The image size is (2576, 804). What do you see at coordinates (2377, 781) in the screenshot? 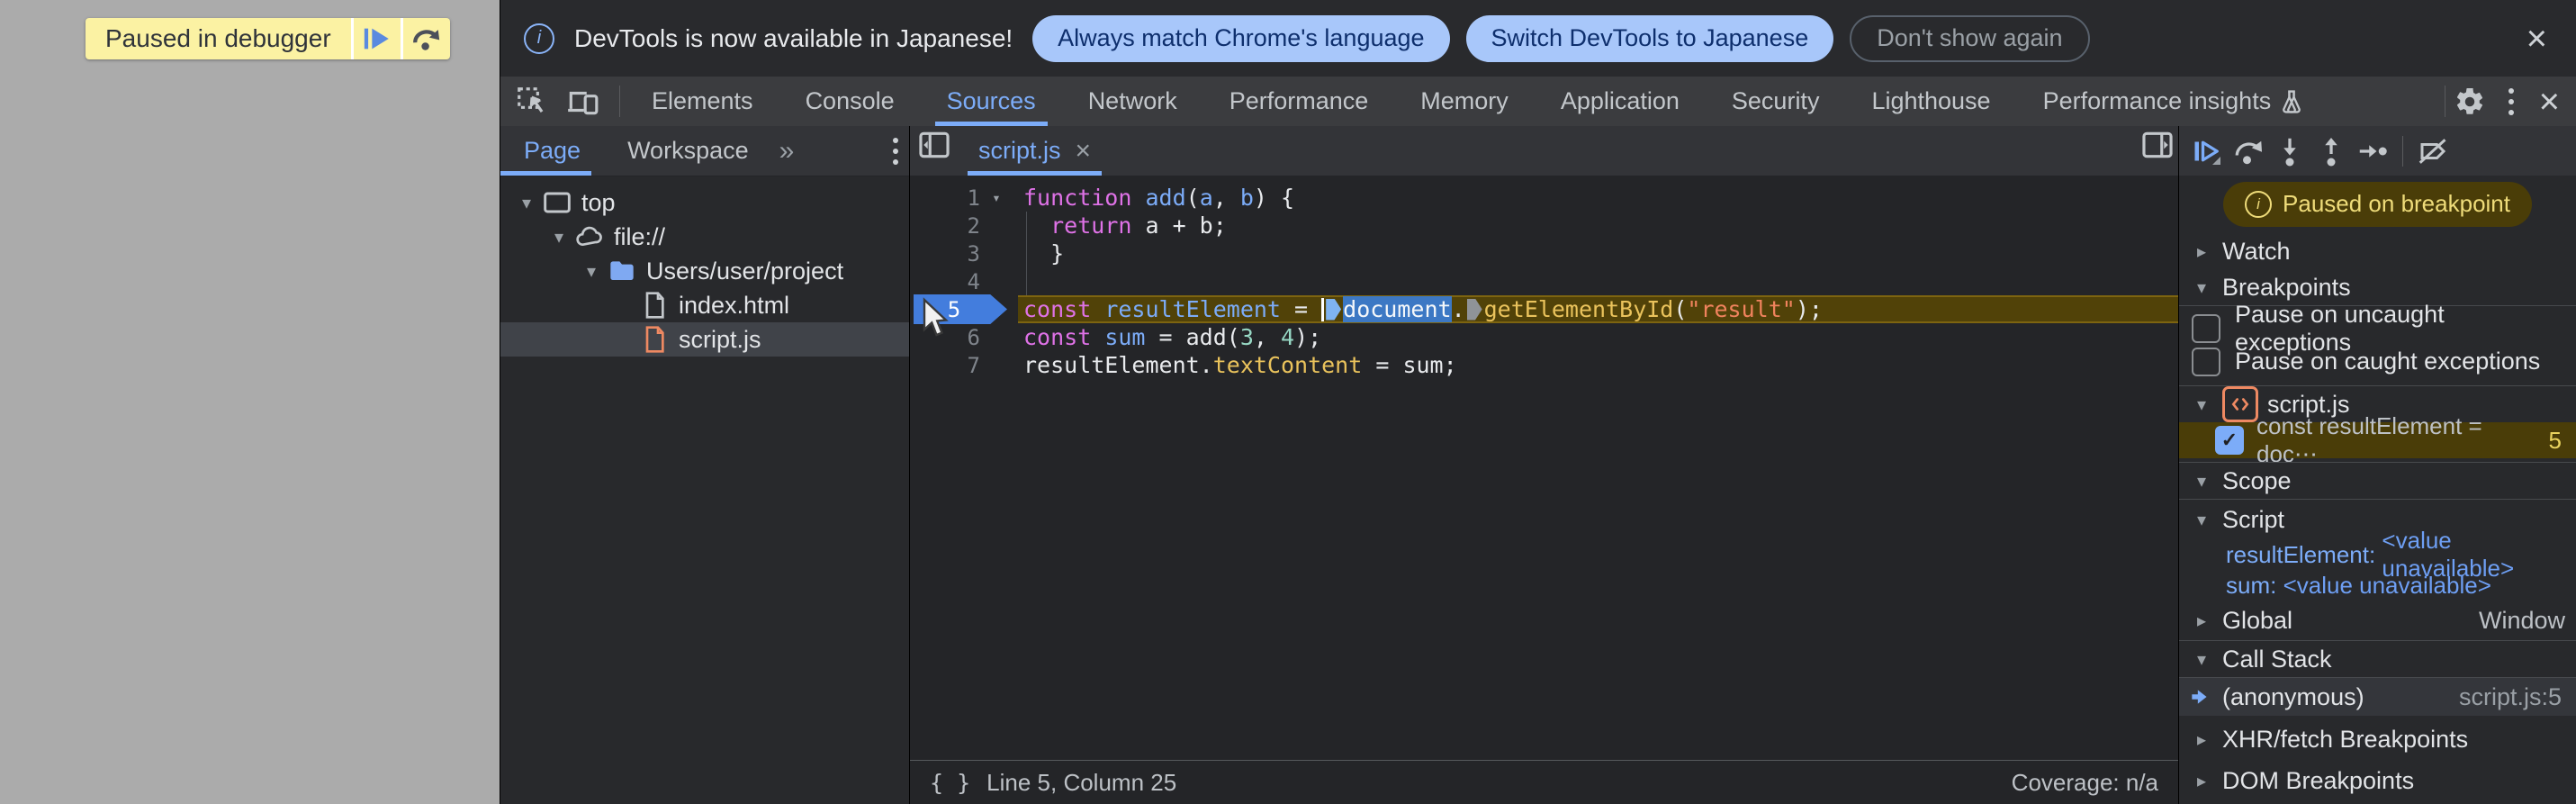
I see `section-dom-breakpoints: ▸ DOM Breakpoints` at bounding box center [2377, 781].